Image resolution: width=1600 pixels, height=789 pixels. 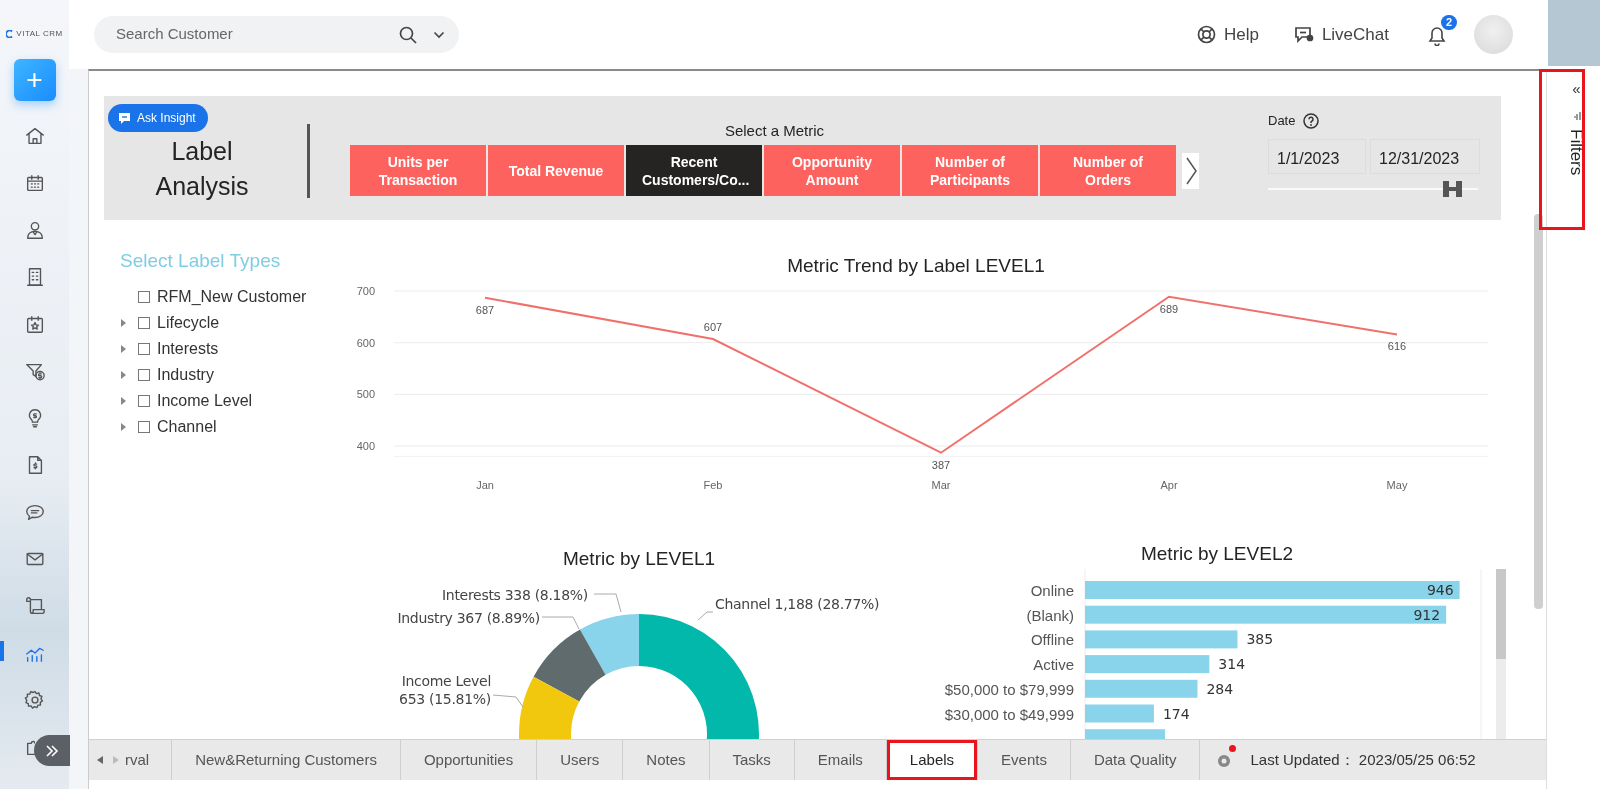 I want to click on axis-label: 600, so click(x=365, y=342).